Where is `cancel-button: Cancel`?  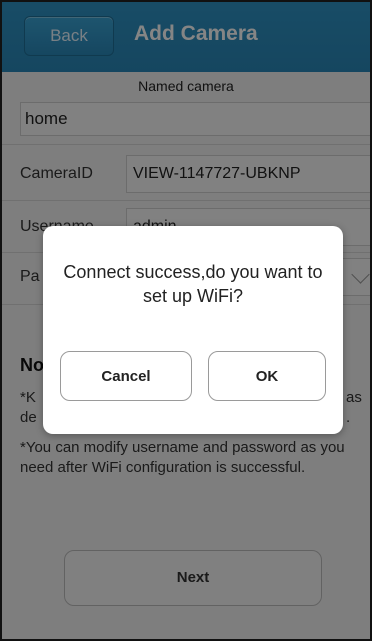
cancel-button: Cancel is located at coordinates (126, 376).